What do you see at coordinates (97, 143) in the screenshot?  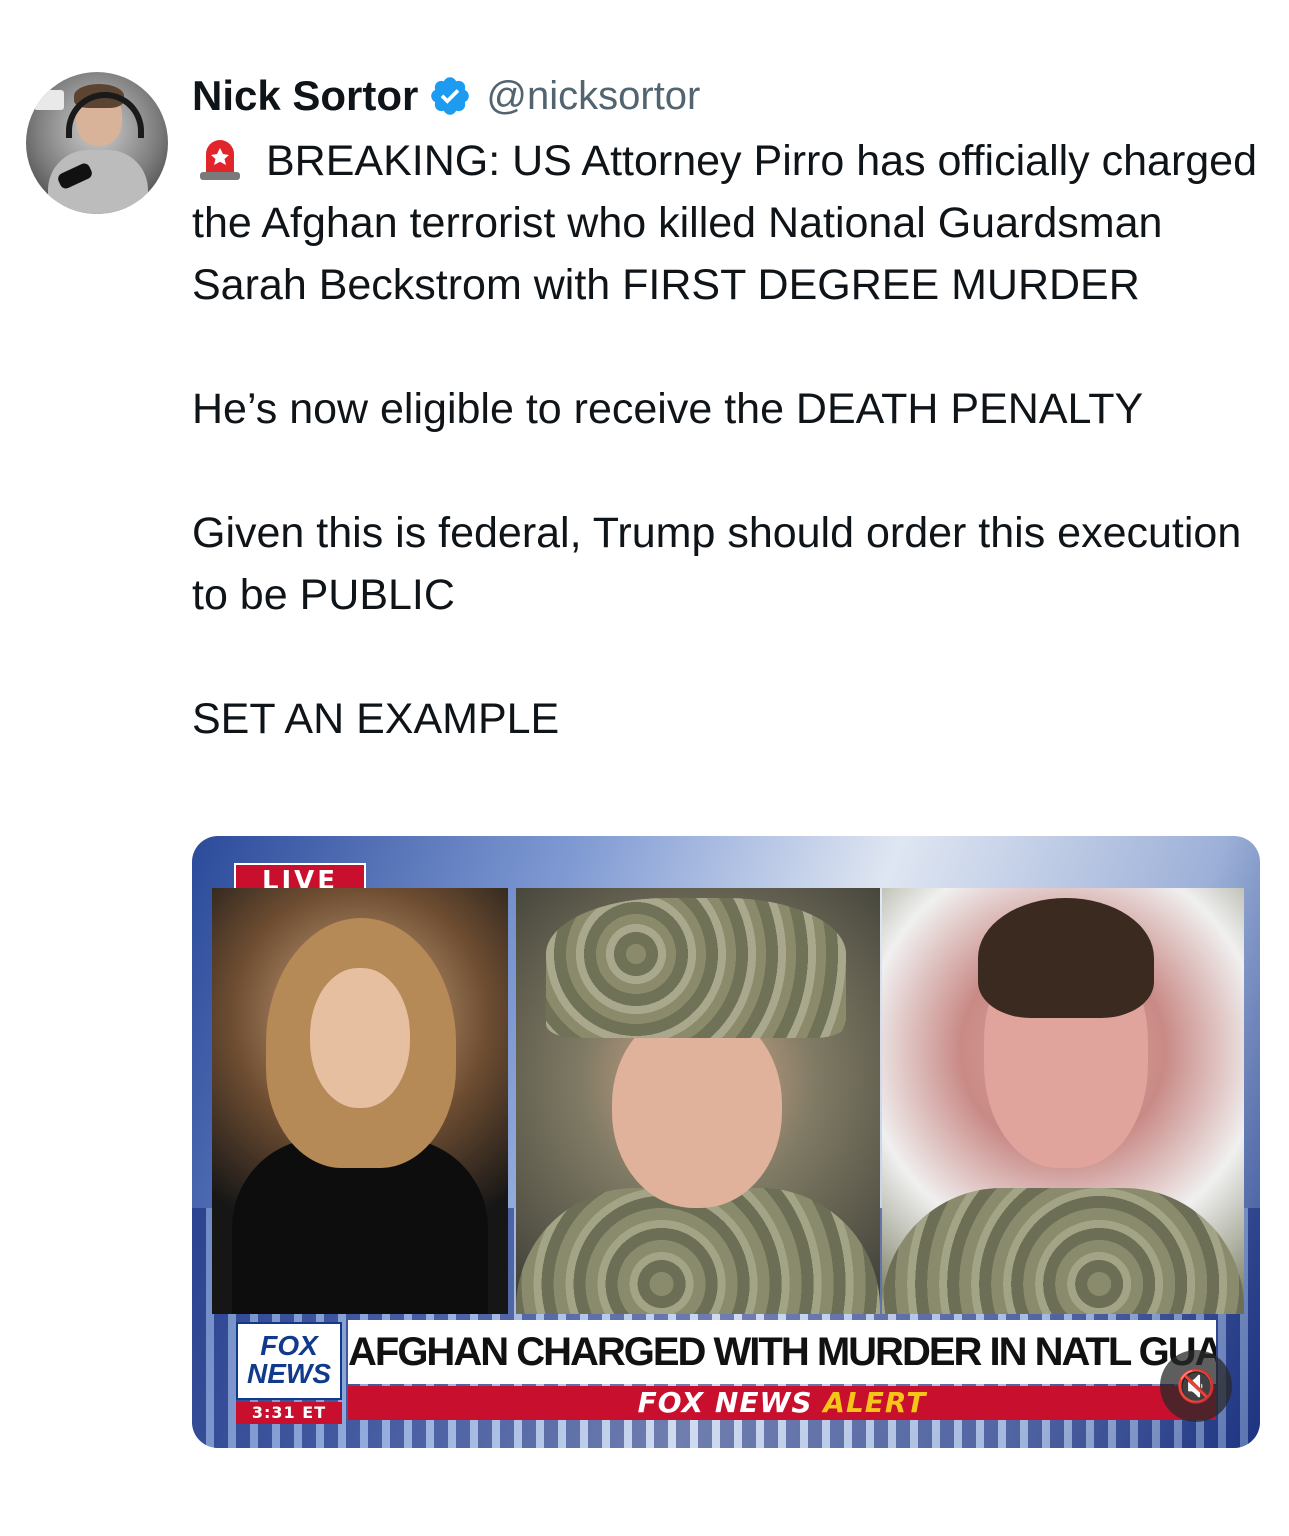 I see `author-avatar` at bounding box center [97, 143].